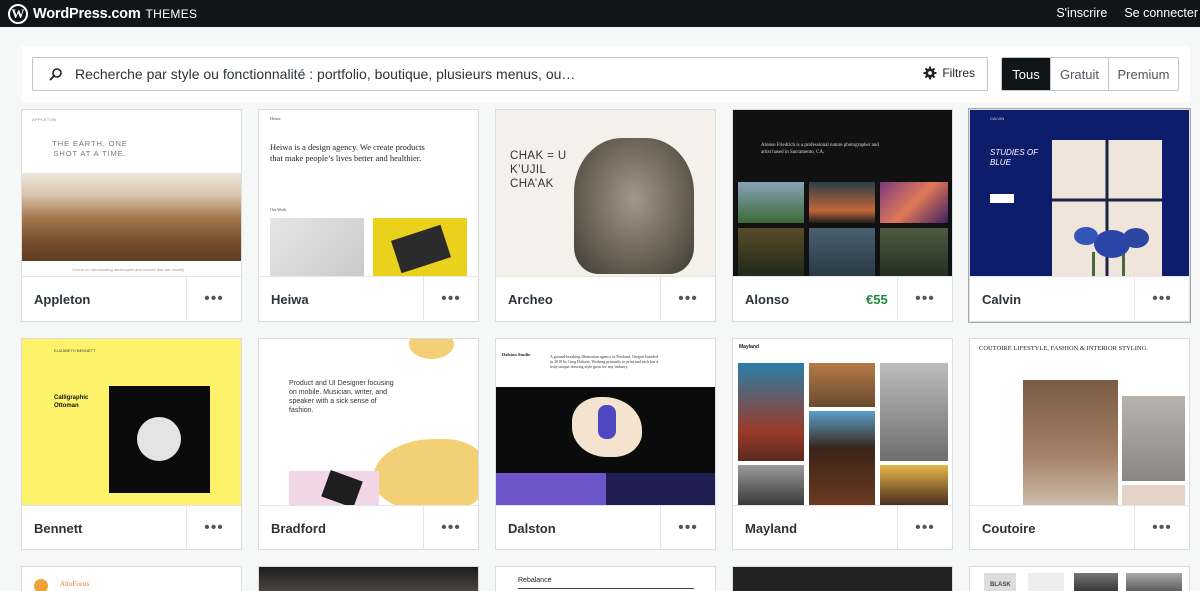  What do you see at coordinates (532, 528) in the screenshot?
I see `theme-name: Dalston` at bounding box center [532, 528].